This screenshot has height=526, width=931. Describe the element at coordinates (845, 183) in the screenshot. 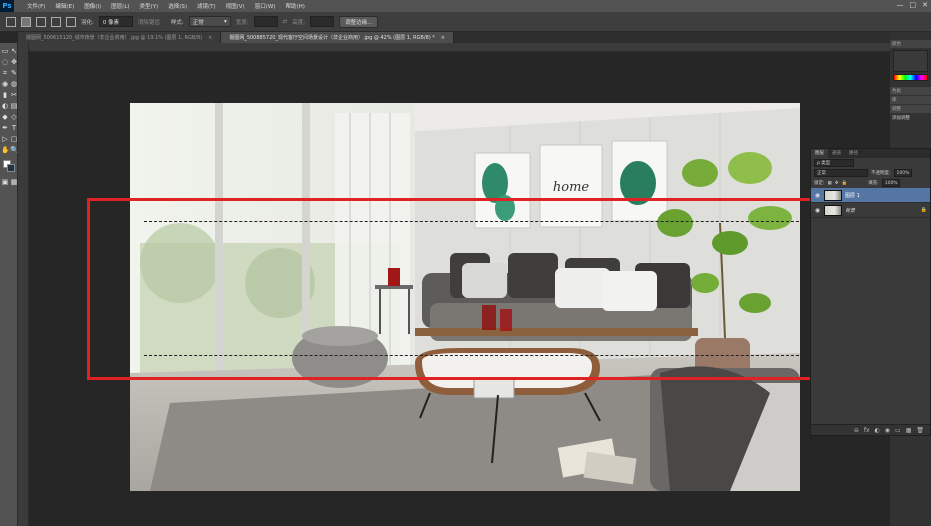

I see `lock-all-icon: 🔒` at that location.